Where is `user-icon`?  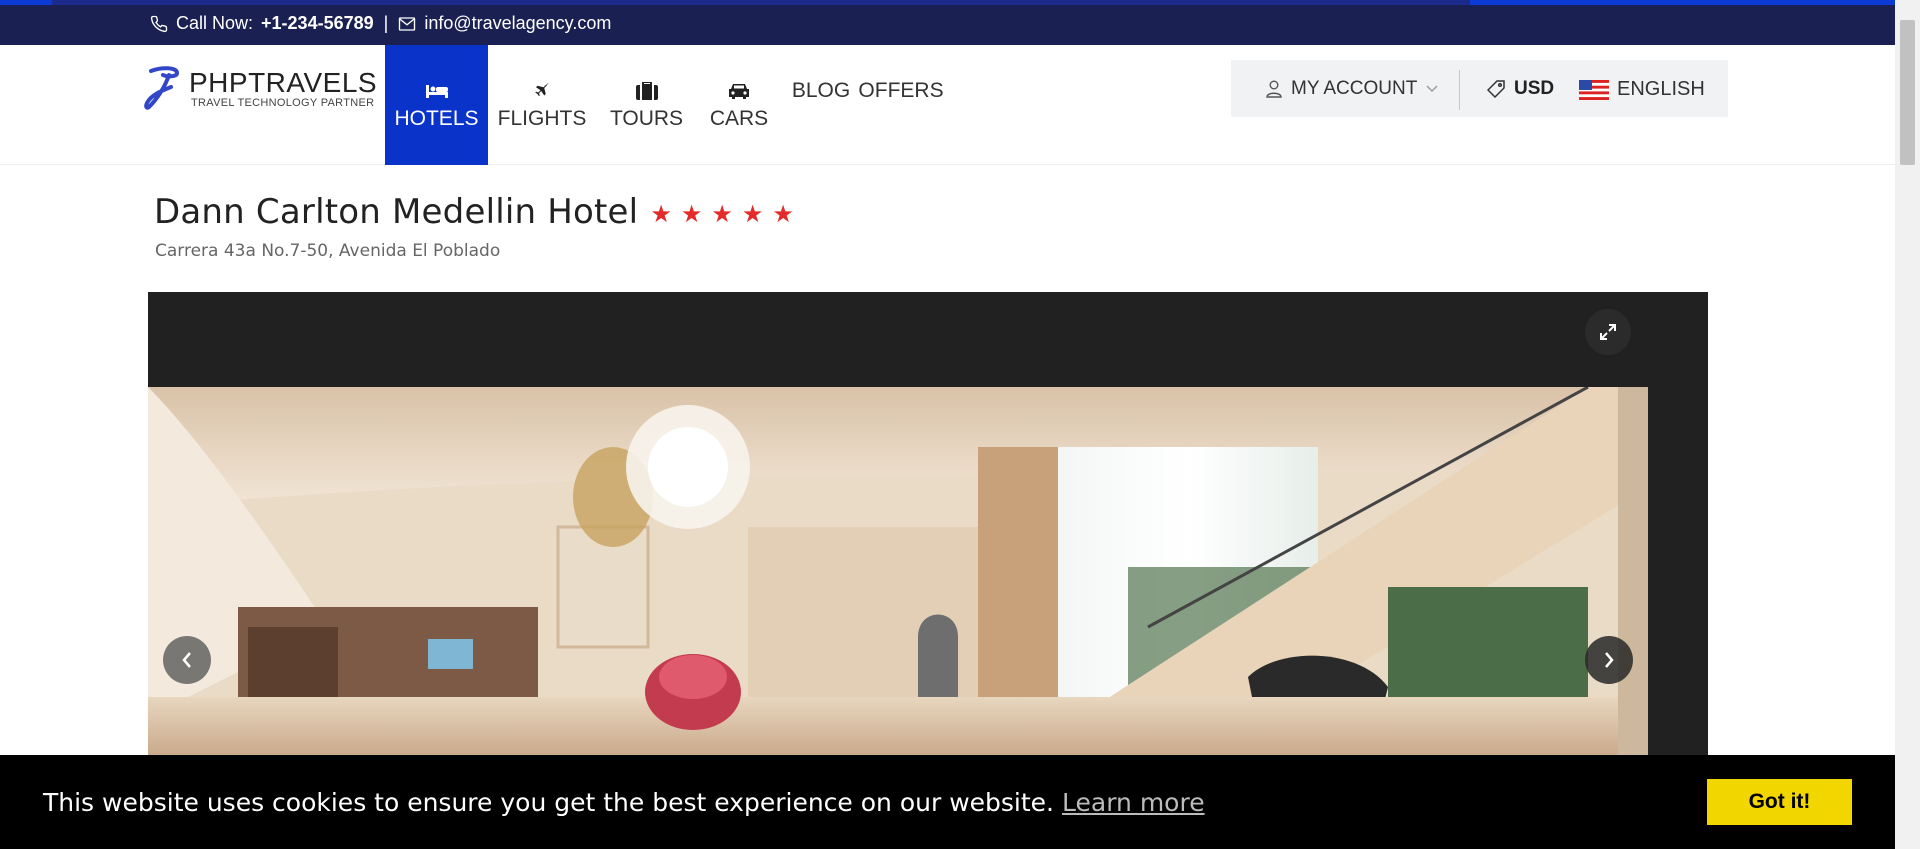 user-icon is located at coordinates (1274, 89).